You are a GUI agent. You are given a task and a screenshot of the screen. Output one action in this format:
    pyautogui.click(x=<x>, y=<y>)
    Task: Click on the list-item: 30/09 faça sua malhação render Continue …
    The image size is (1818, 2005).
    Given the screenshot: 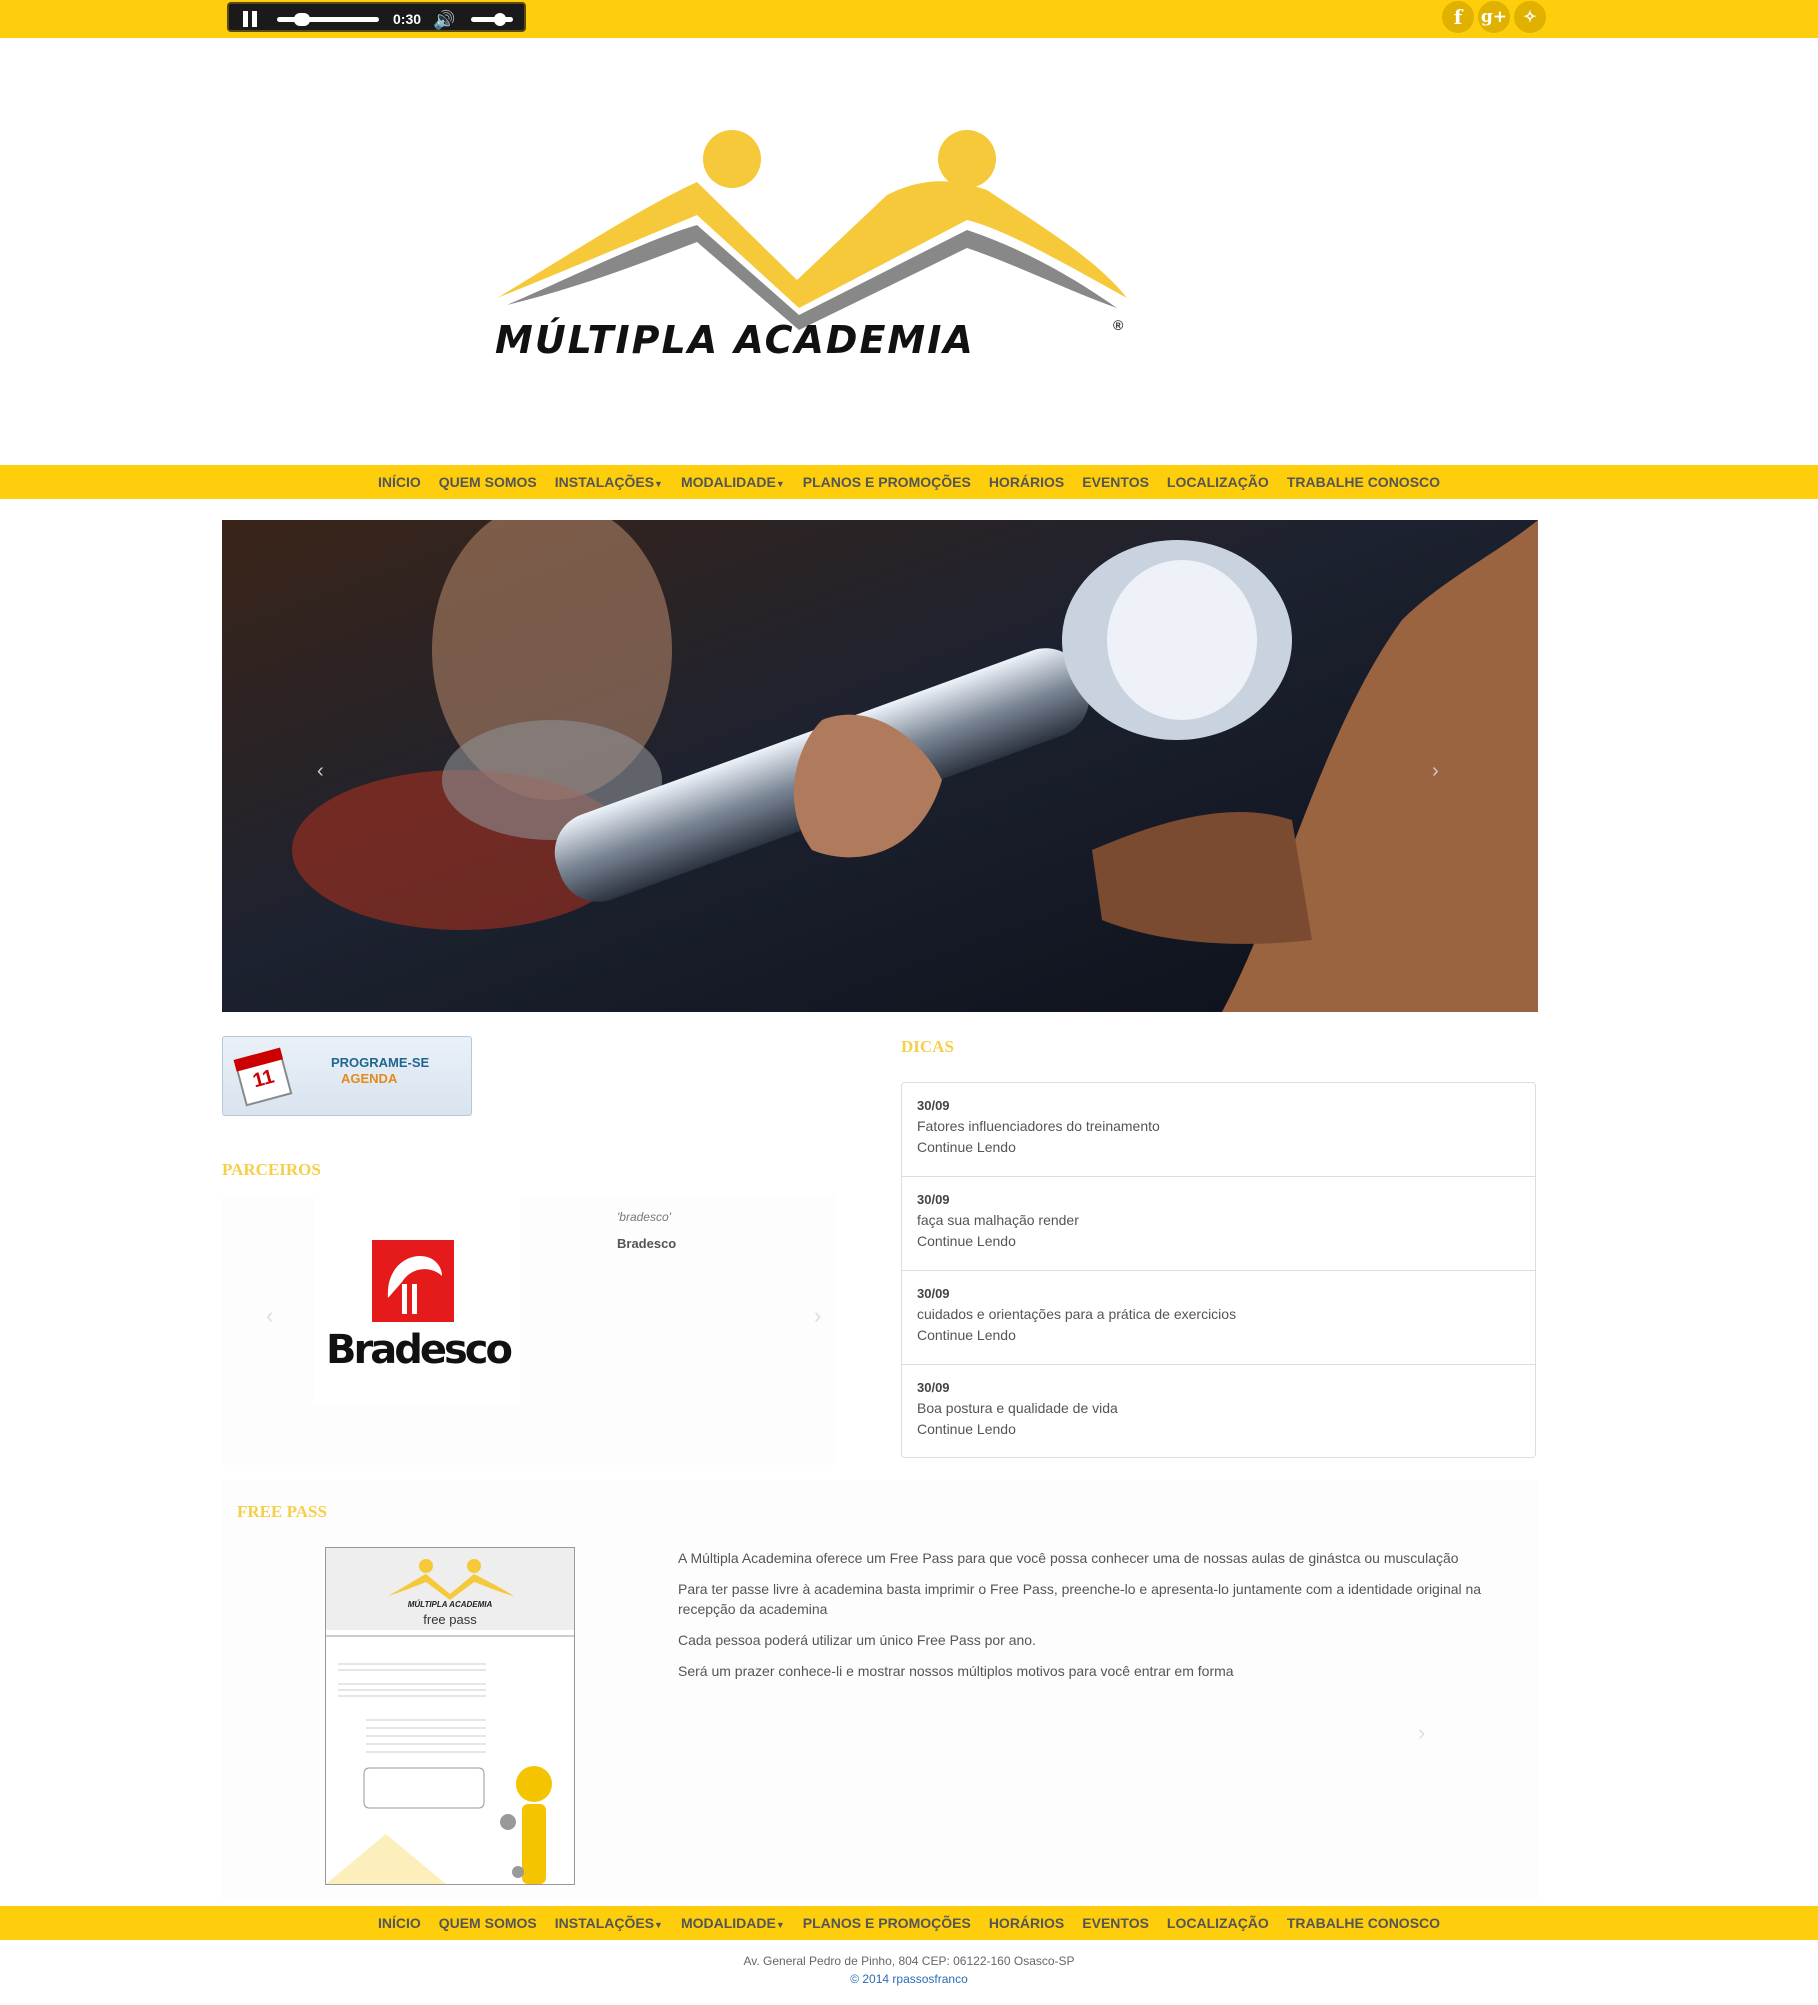 What is the action you would take?
    pyautogui.click(x=1218, y=1224)
    